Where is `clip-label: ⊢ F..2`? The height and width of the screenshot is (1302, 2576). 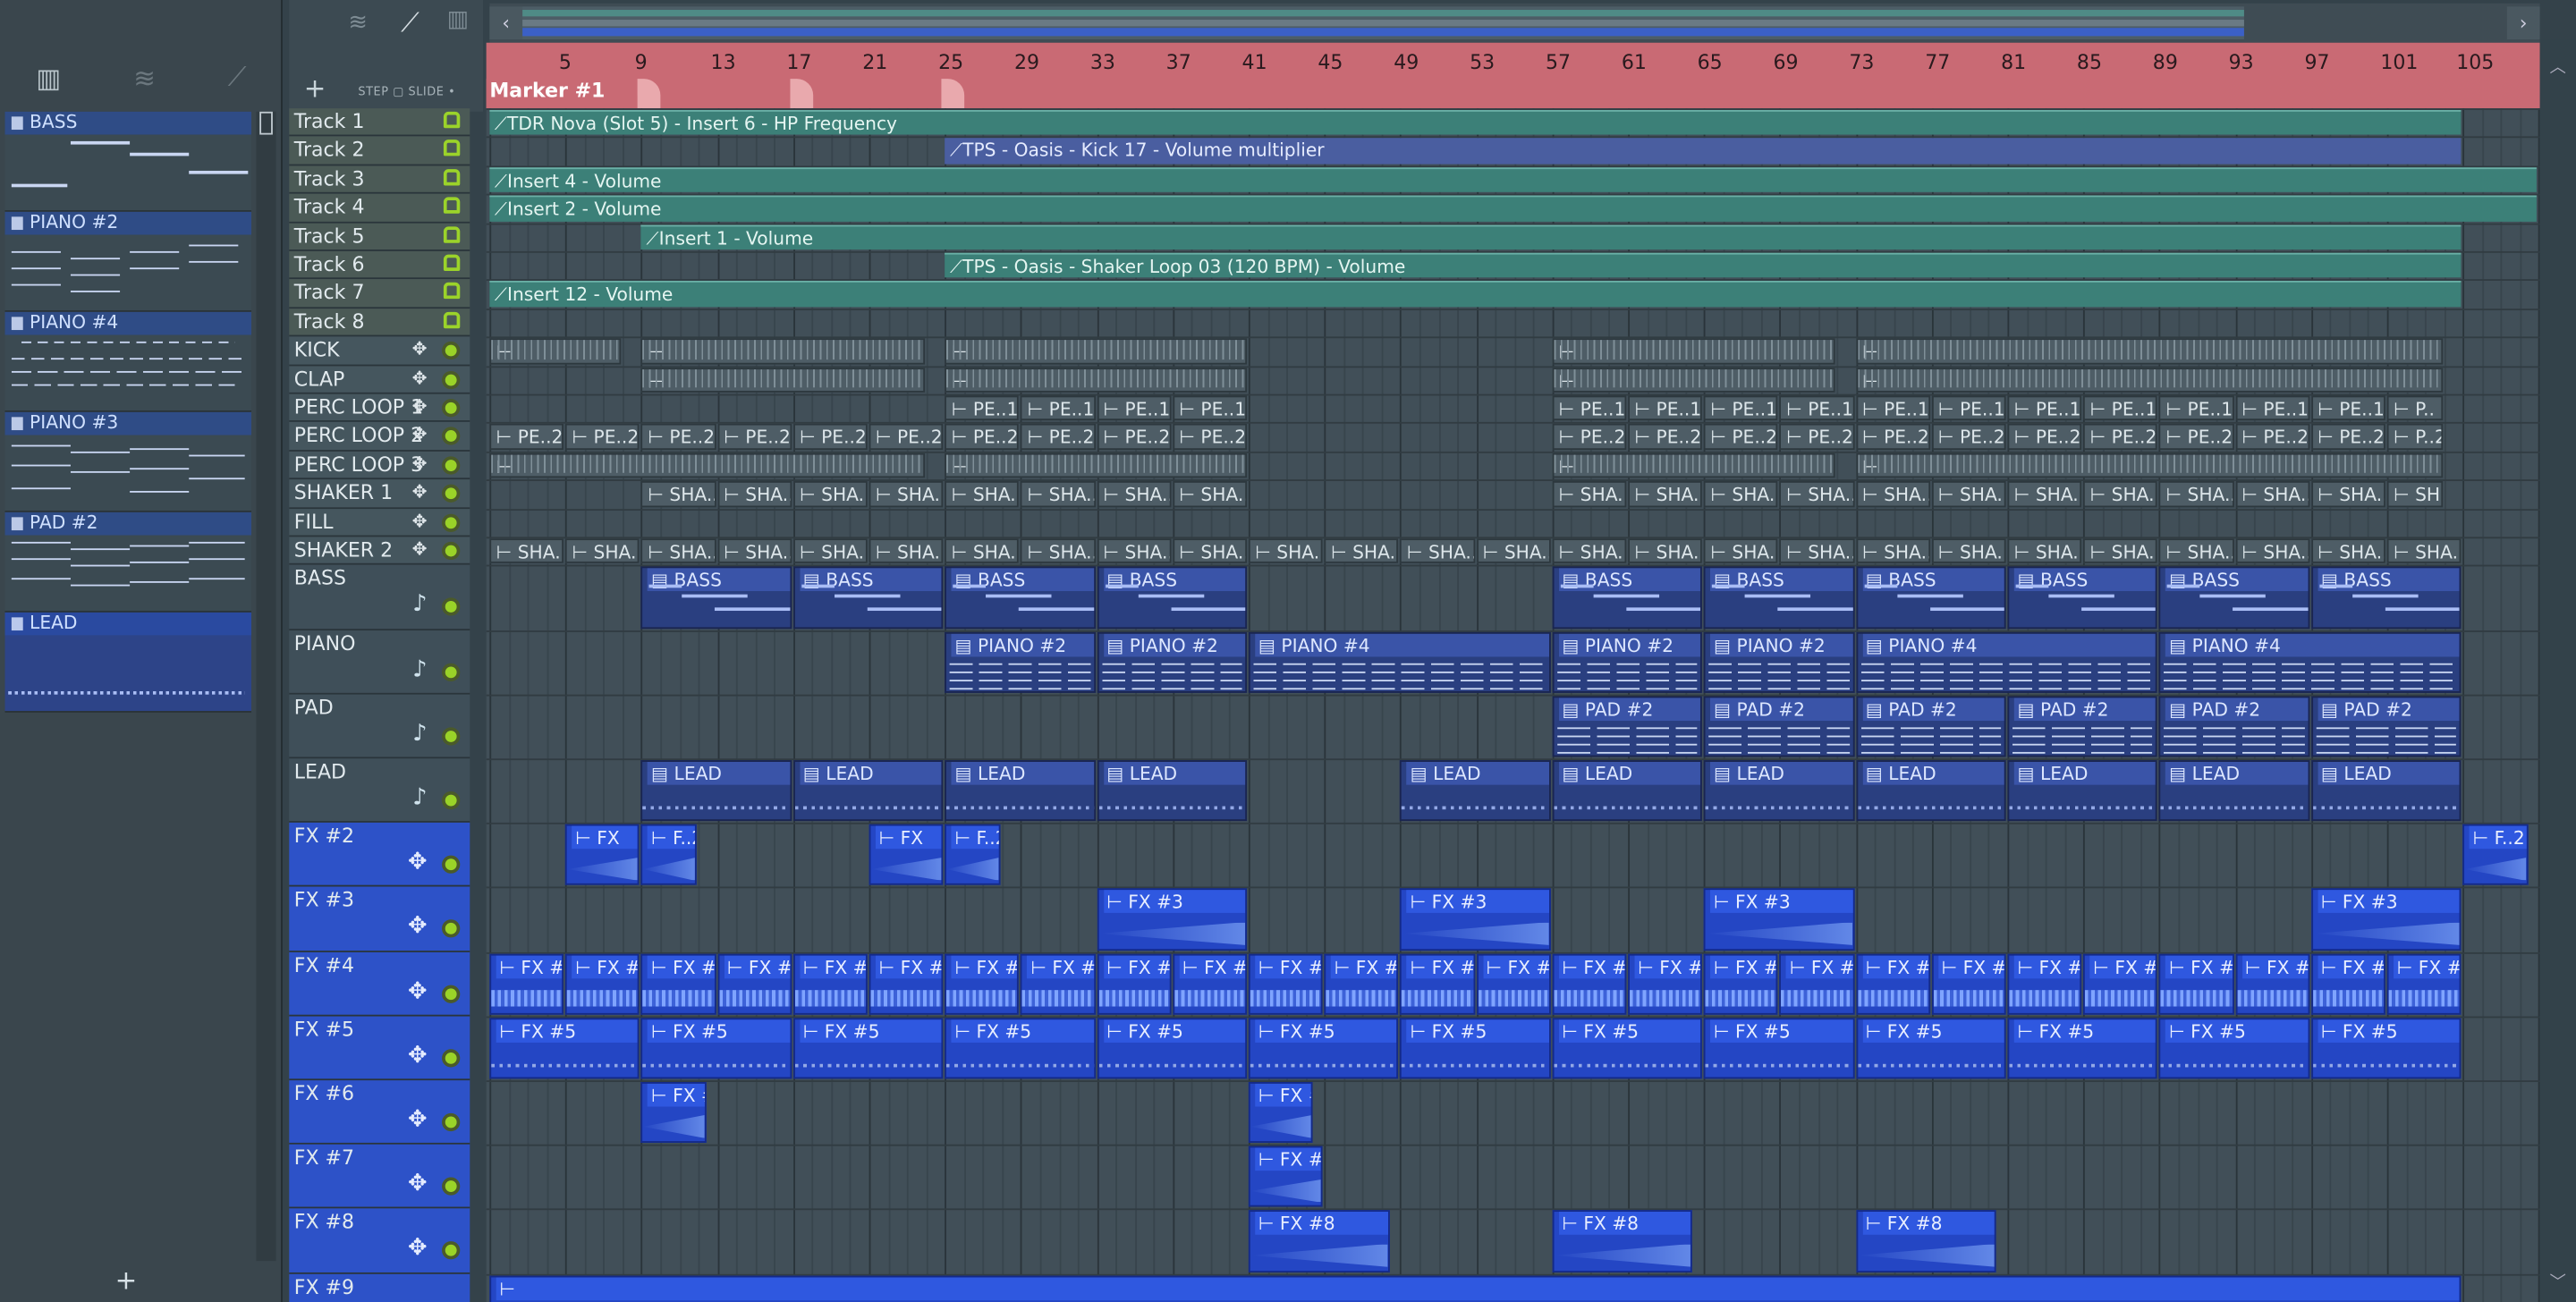 clip-label: ⊢ F..2 is located at coordinates (2498, 837).